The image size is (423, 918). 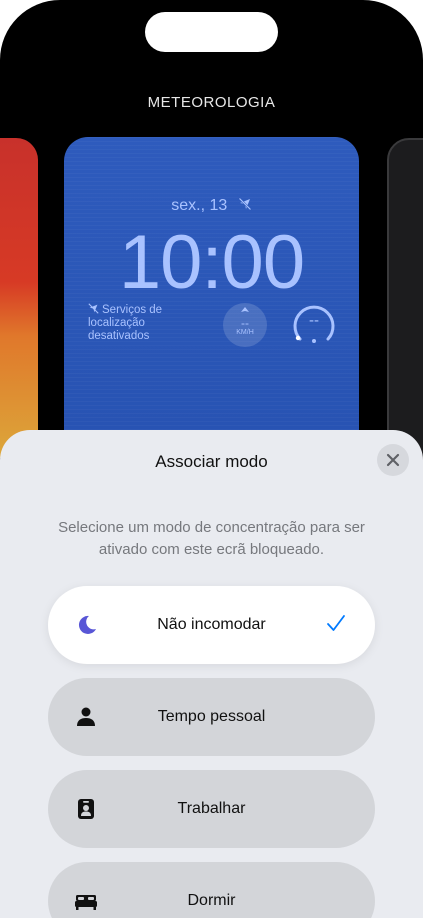 What do you see at coordinates (199, 205) in the screenshot?
I see `lockscreen-date-text: sex., 13` at bounding box center [199, 205].